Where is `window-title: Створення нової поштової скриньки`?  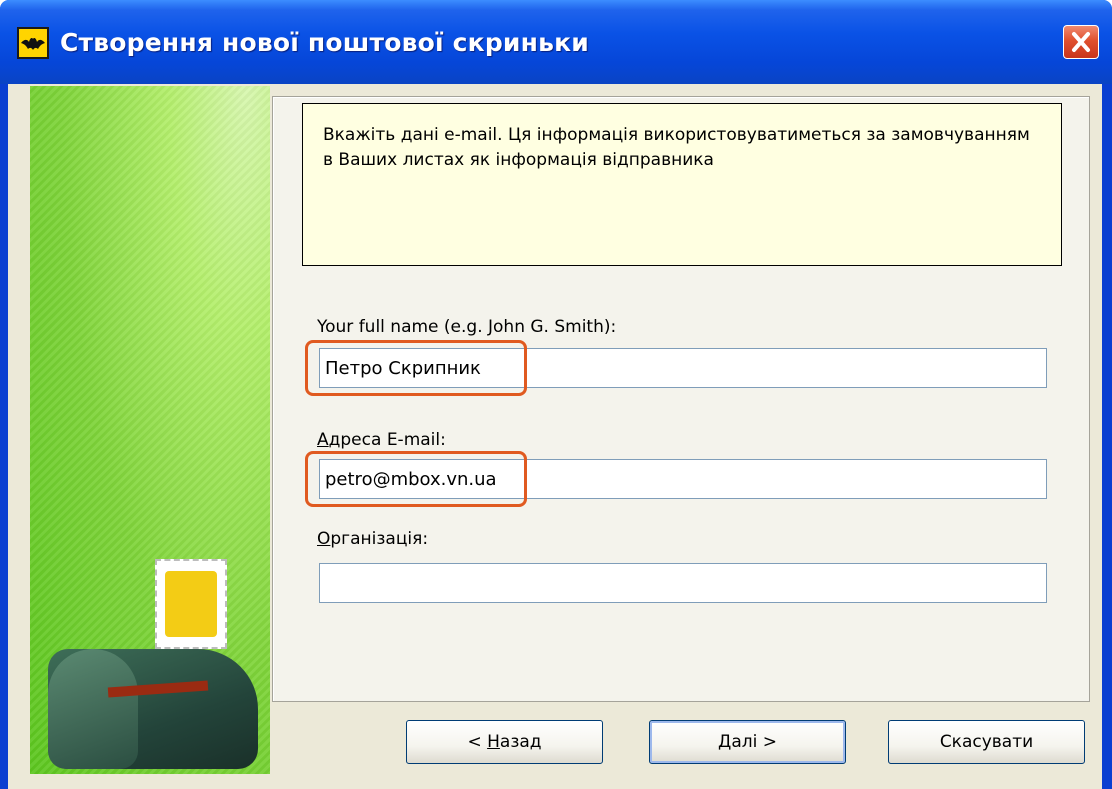 window-title: Створення нової поштової скриньки is located at coordinates (324, 42).